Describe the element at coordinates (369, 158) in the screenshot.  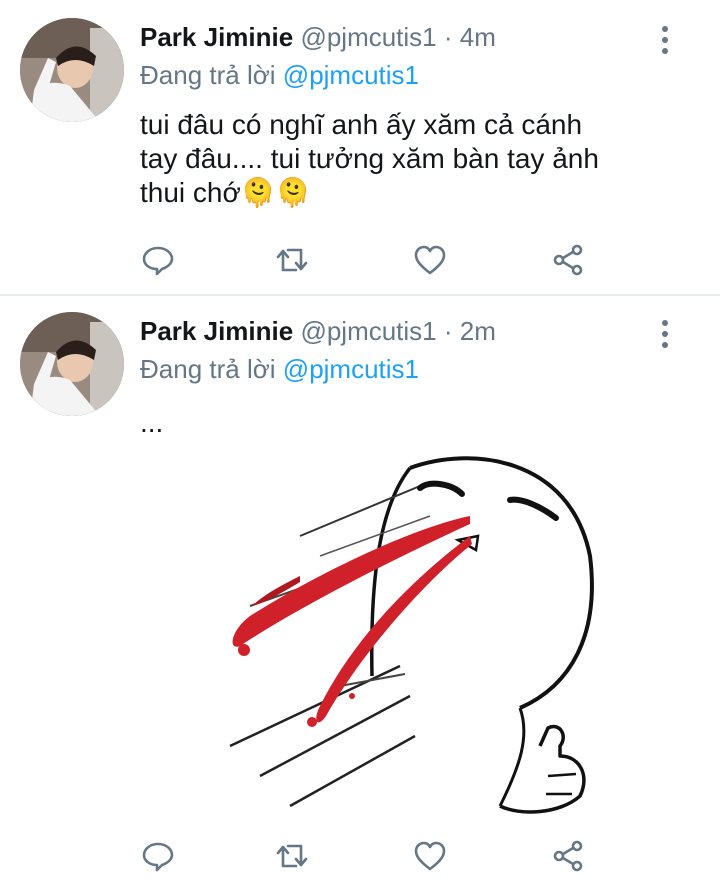
I see `tweet-text-line: tay đâu.... tui tưởng xăm bàn tay ảnh` at that location.